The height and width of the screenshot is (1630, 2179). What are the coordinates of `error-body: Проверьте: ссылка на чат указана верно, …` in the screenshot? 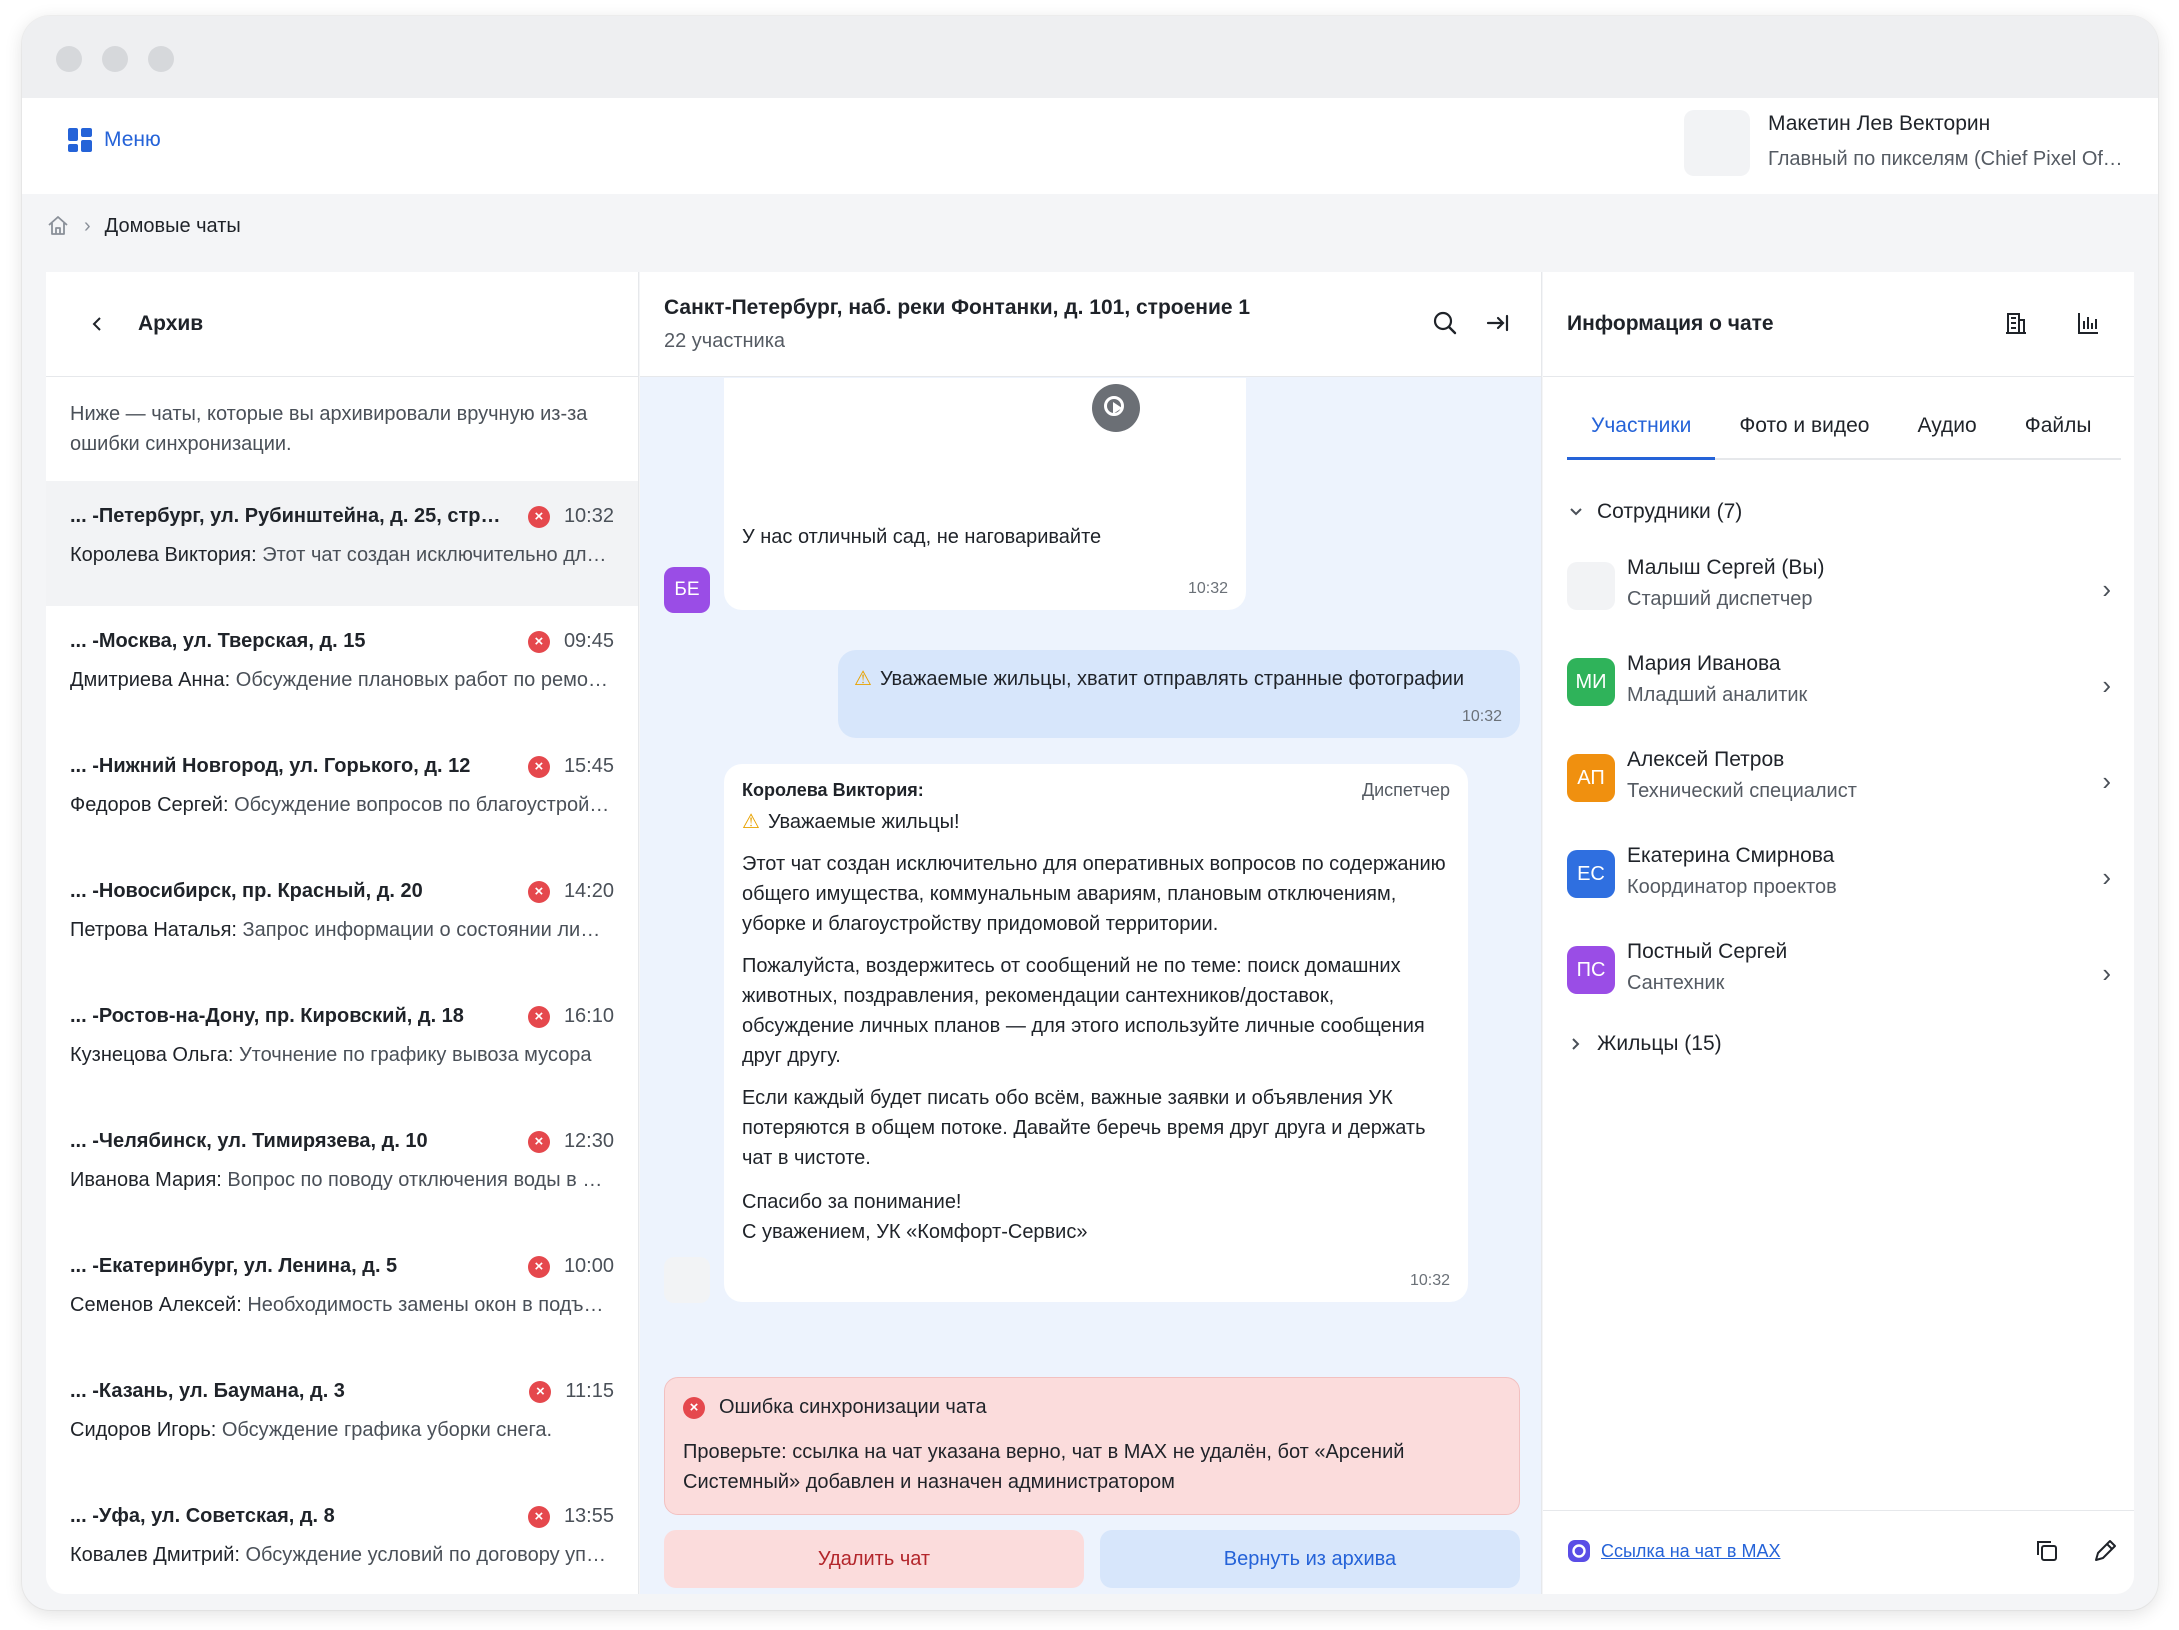 It's located at (1044, 1467).